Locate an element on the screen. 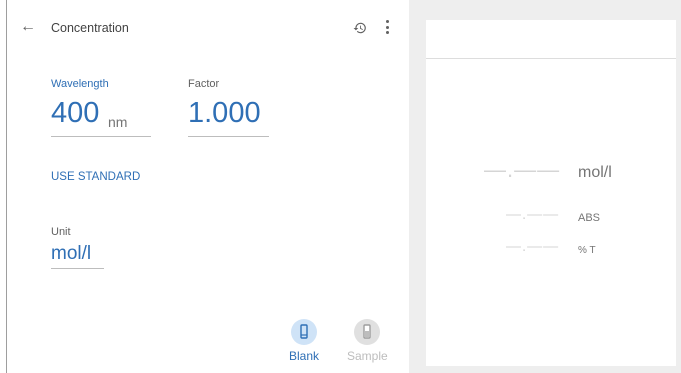  abs-unit: ABS is located at coordinates (589, 218).